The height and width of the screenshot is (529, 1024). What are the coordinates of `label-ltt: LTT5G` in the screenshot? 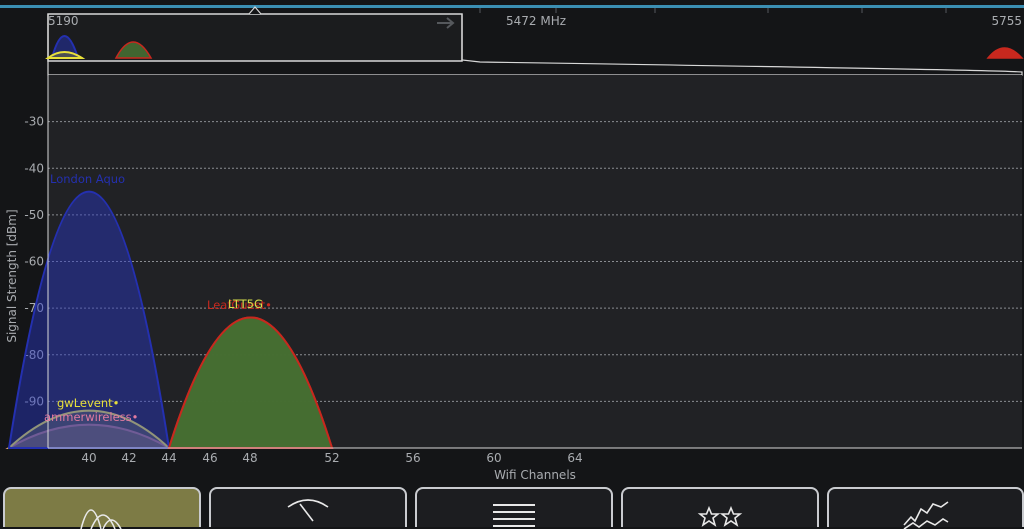 It's located at (245, 304).